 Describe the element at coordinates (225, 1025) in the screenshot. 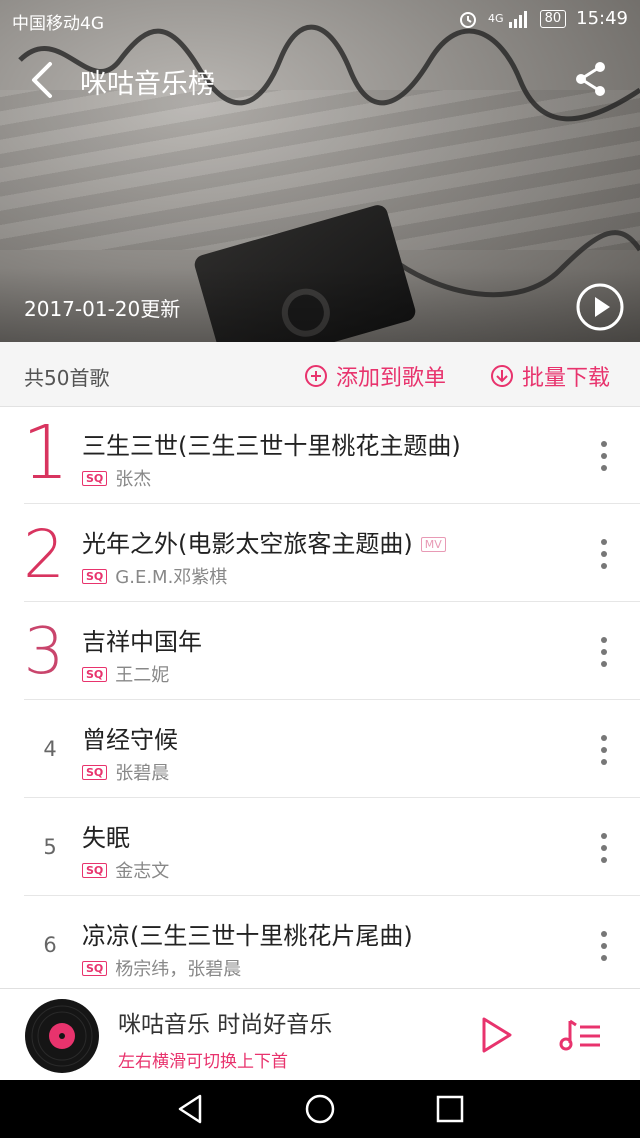

I see `player-title: 咪咕音乐 时尚好音乐` at that location.